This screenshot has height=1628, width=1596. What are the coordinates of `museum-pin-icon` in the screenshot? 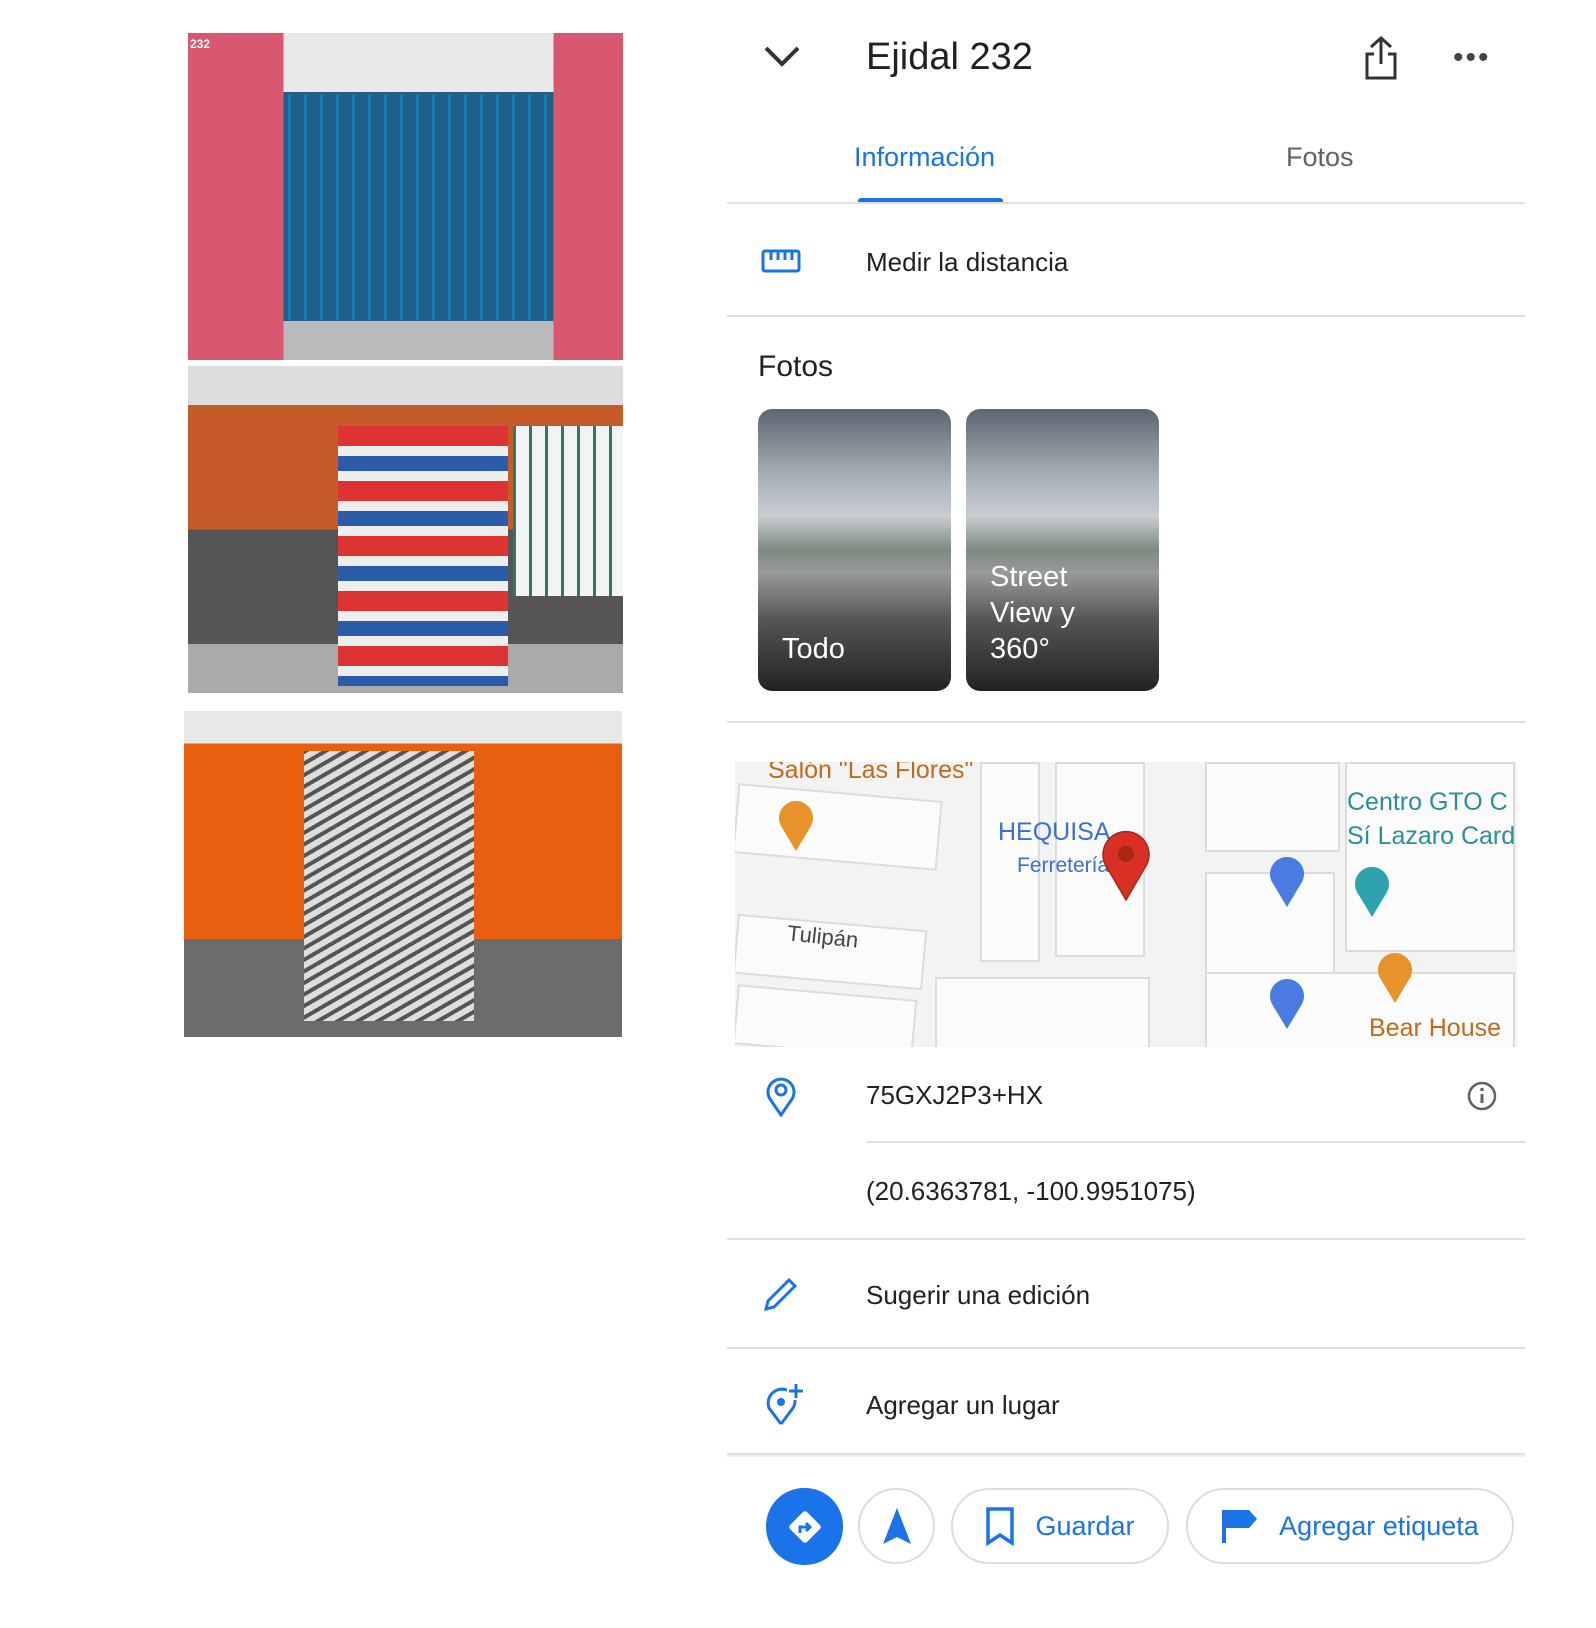 It's located at (1372, 892).